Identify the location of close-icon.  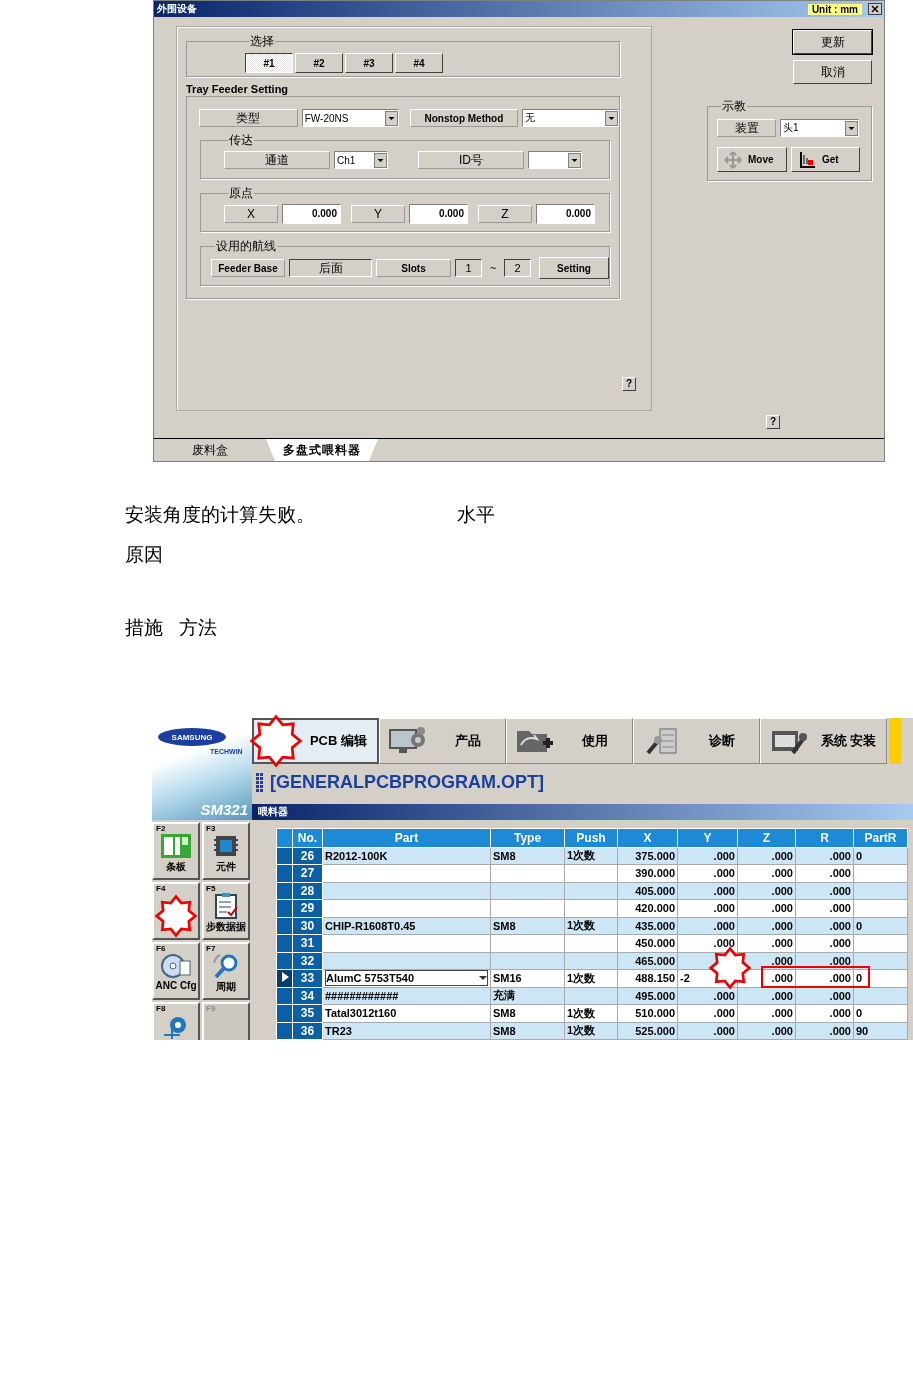
(875, 9).